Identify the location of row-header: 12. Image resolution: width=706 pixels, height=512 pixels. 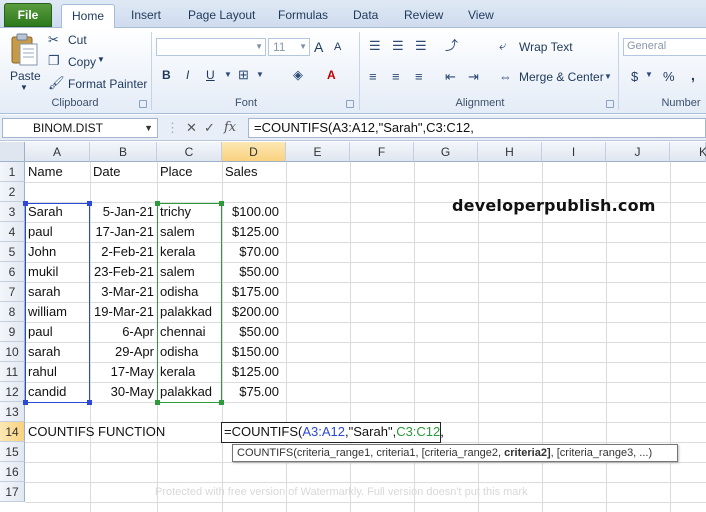
(12, 392).